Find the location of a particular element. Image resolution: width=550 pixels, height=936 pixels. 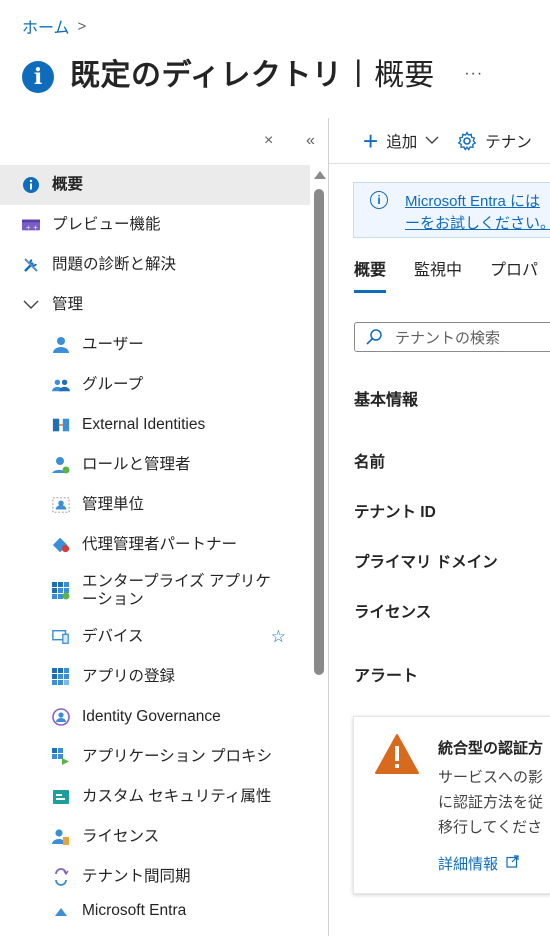

search-placeholder: テナントの検索 is located at coordinates (448, 338).